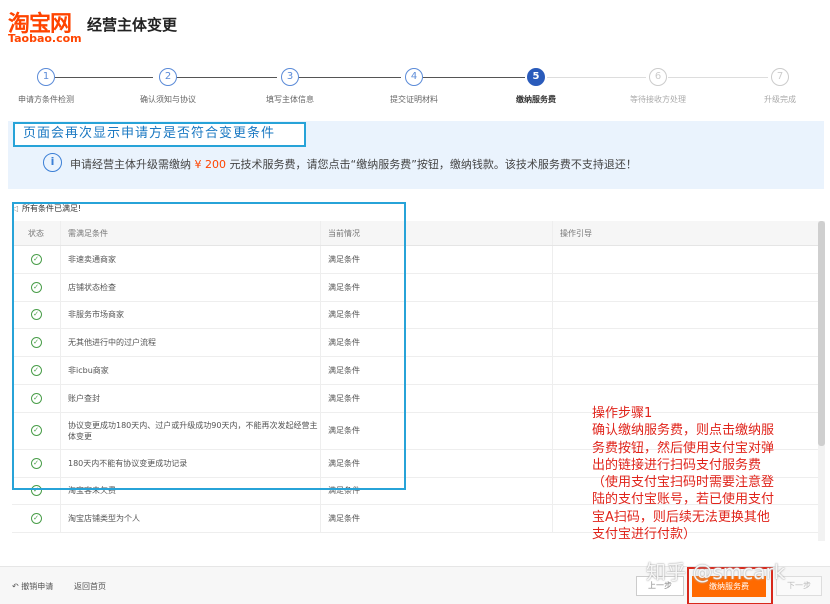 The image size is (830, 604). What do you see at coordinates (418, 315) in the screenshot?
I see `table-row: ✓ 非服务市场商家 满足条件` at bounding box center [418, 315].